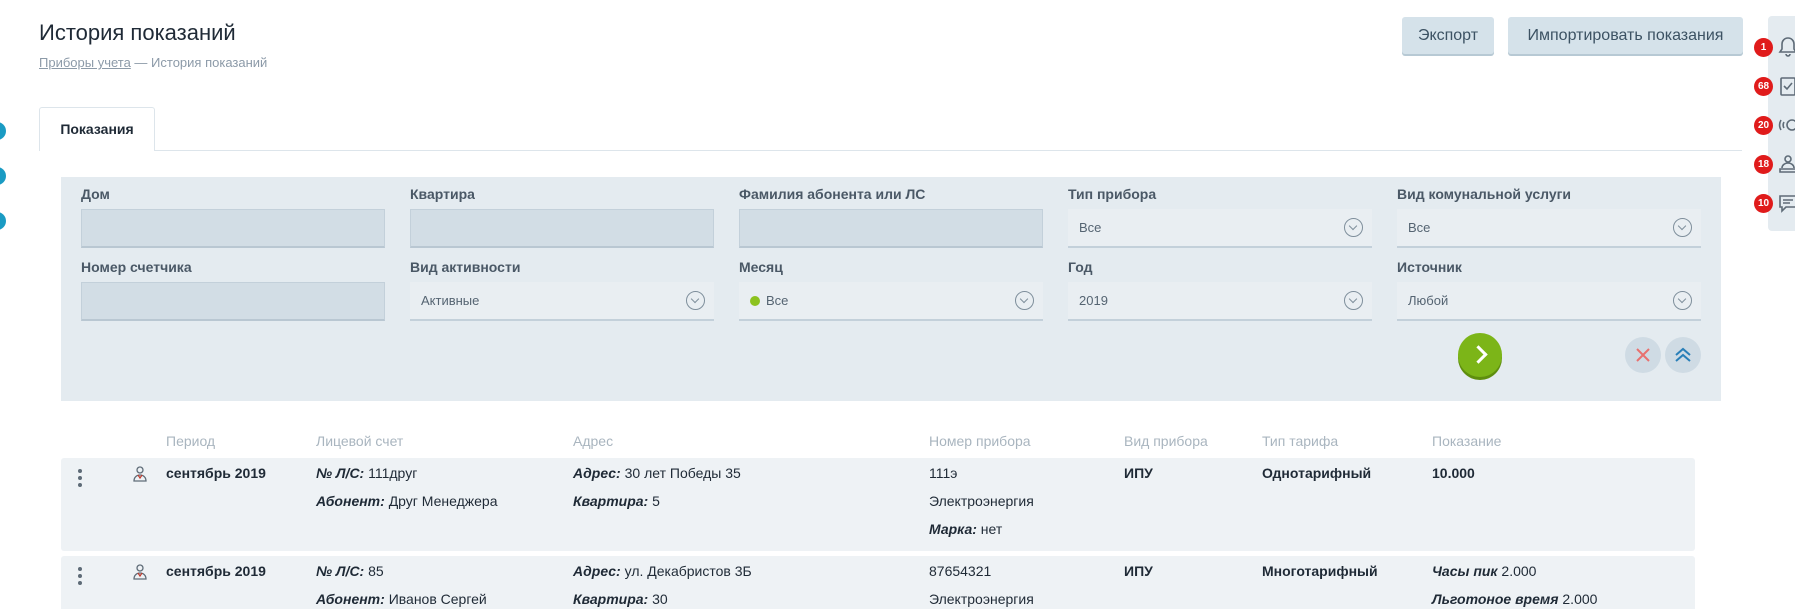 The height and width of the screenshot is (609, 1795). I want to click on rail-item-messages: 10, so click(1774, 203).